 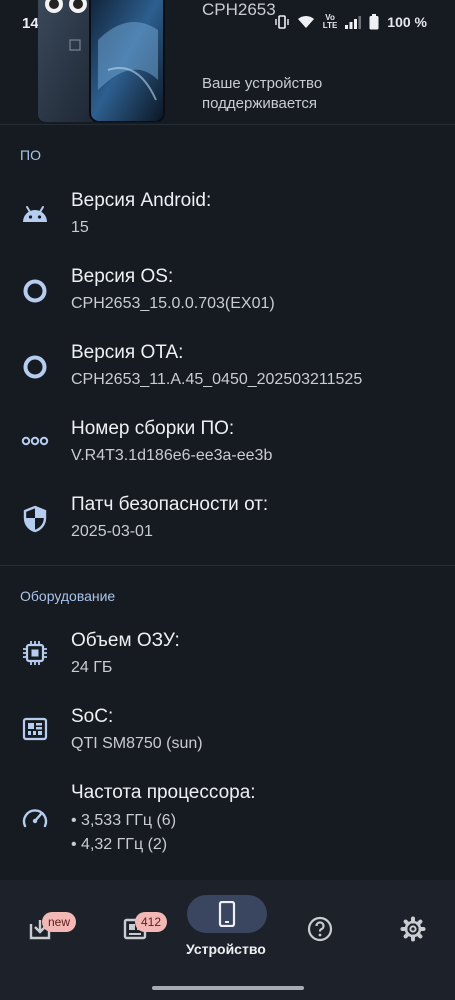 I want to click on phone-icon, so click(x=227, y=916).